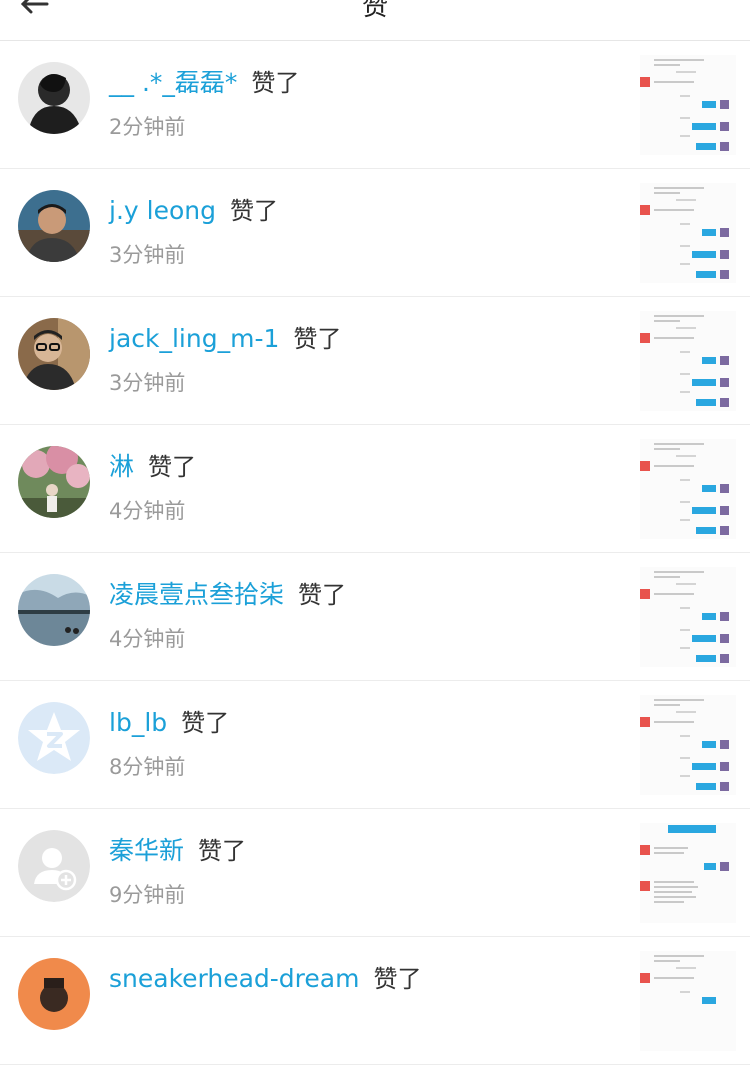 This screenshot has width=750, height=1065. What do you see at coordinates (121, 466) in the screenshot?
I see `username-link: 淋` at bounding box center [121, 466].